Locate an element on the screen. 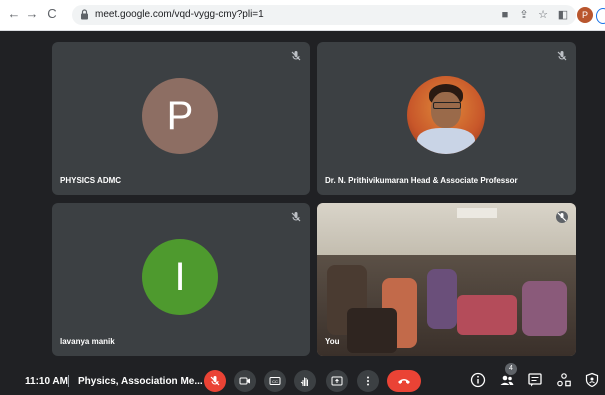 The height and width of the screenshot is (395, 605). bookmark-star-icon: ☆ is located at coordinates (543, 15).